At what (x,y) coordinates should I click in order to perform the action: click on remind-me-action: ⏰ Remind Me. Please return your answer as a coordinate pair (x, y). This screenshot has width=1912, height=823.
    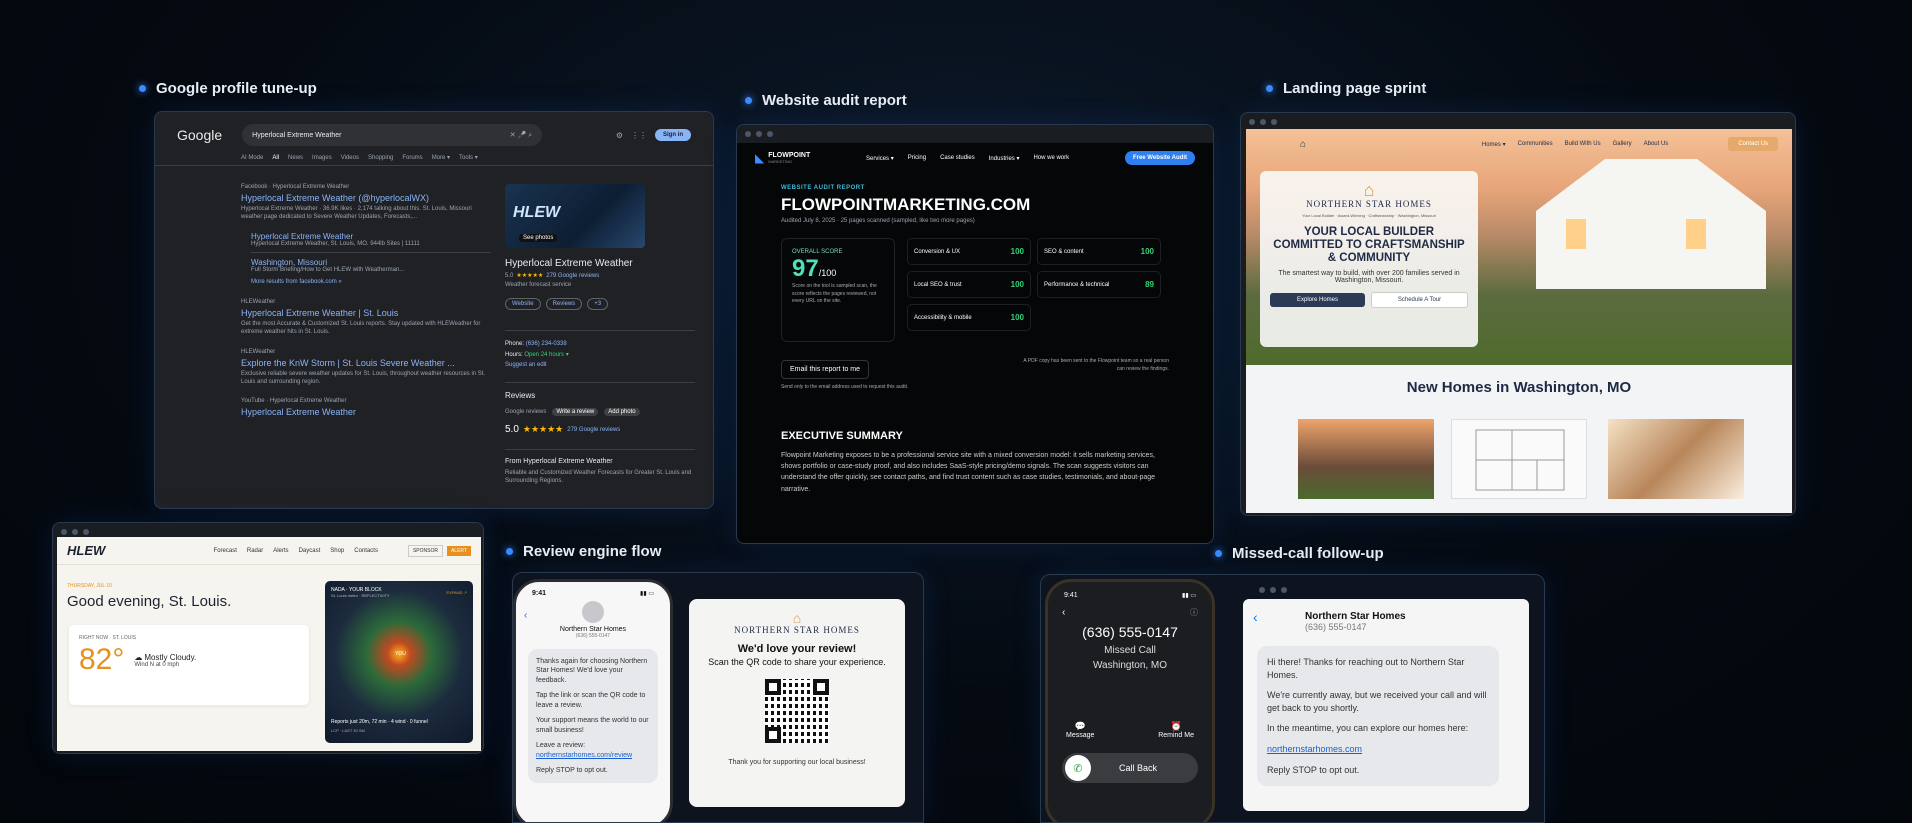
    Looking at the image, I should click on (1176, 730).